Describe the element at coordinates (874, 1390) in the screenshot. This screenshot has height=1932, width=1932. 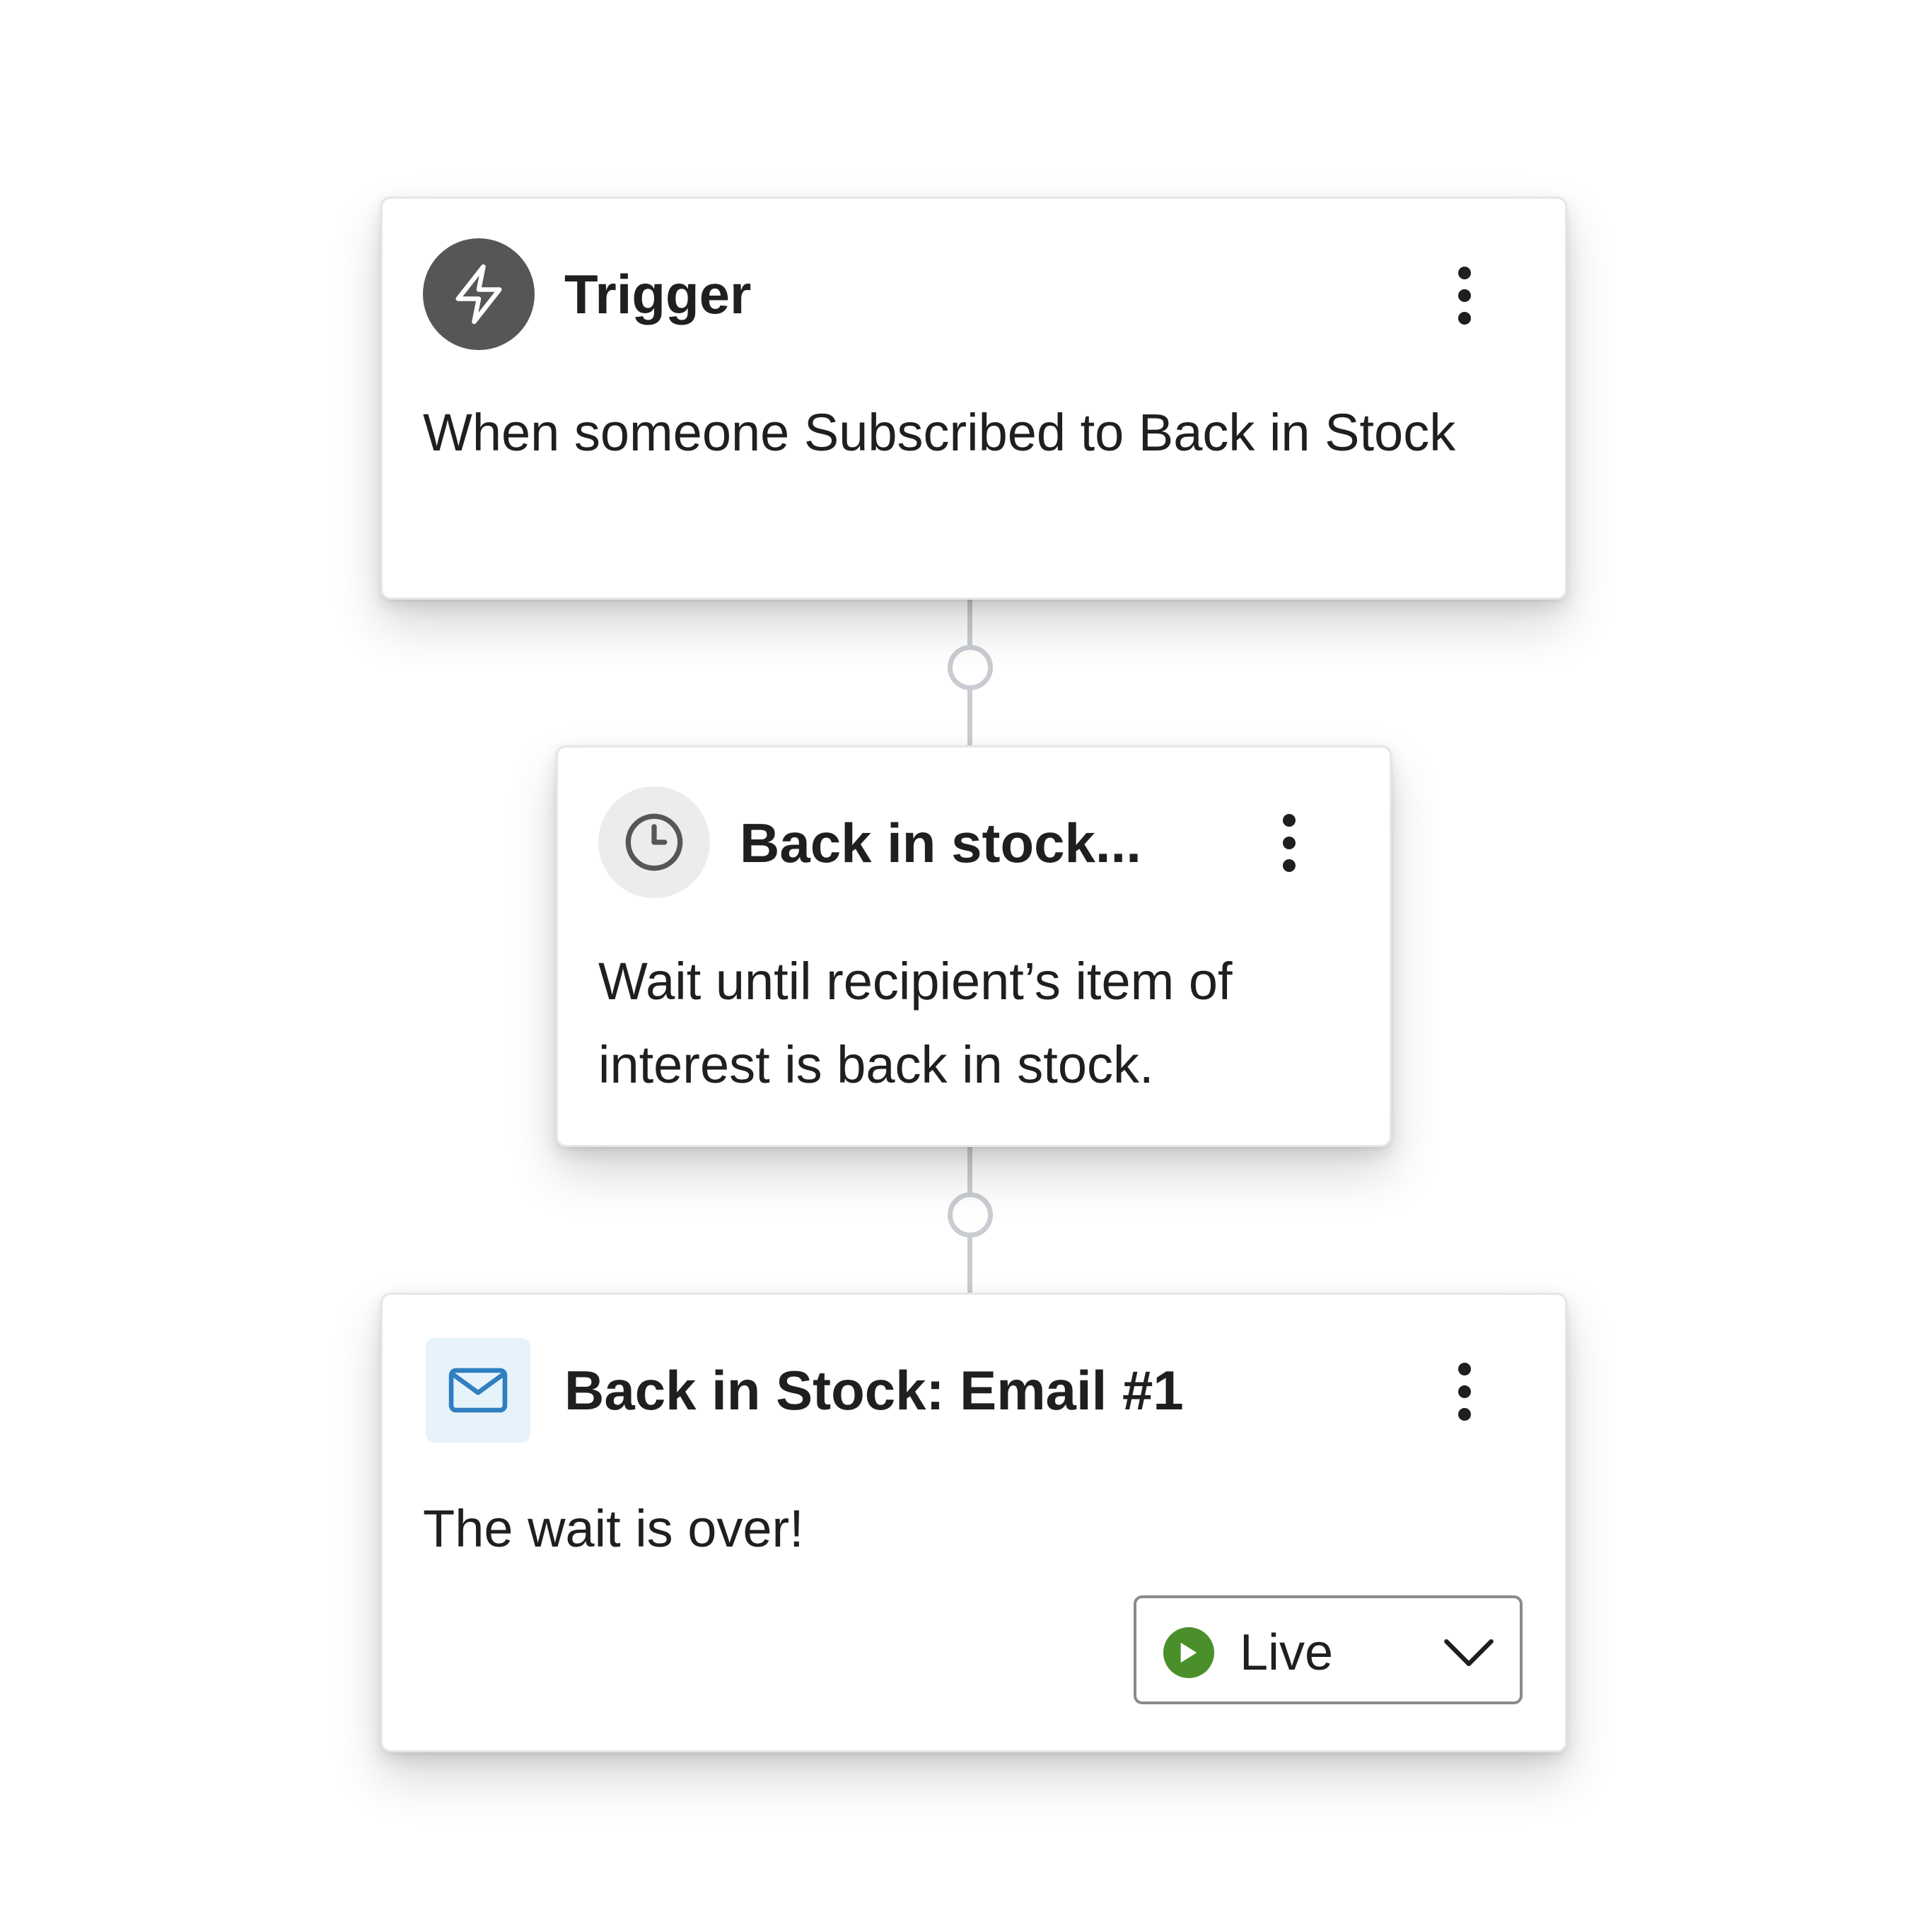
I see `email-title: Back in Stock: Email #1` at that location.